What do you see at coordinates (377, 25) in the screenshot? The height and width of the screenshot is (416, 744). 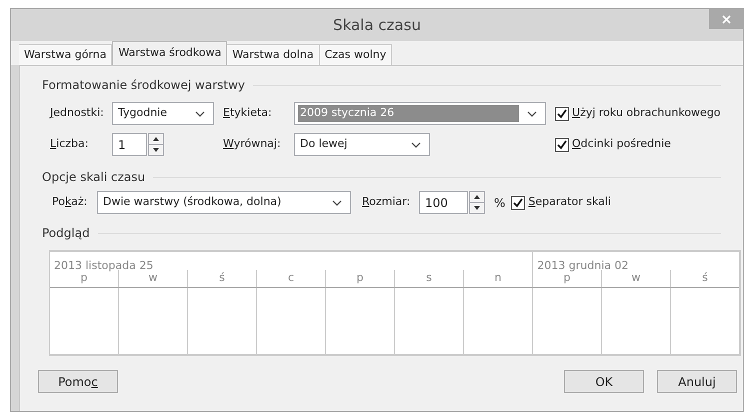 I see `window-title: Skala czasu` at bounding box center [377, 25].